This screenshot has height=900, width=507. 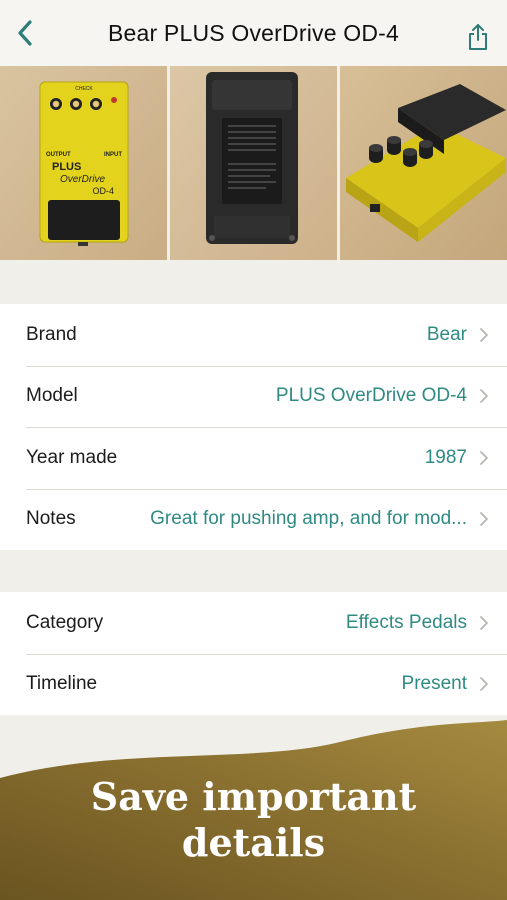 I want to click on back-button, so click(x=25, y=33).